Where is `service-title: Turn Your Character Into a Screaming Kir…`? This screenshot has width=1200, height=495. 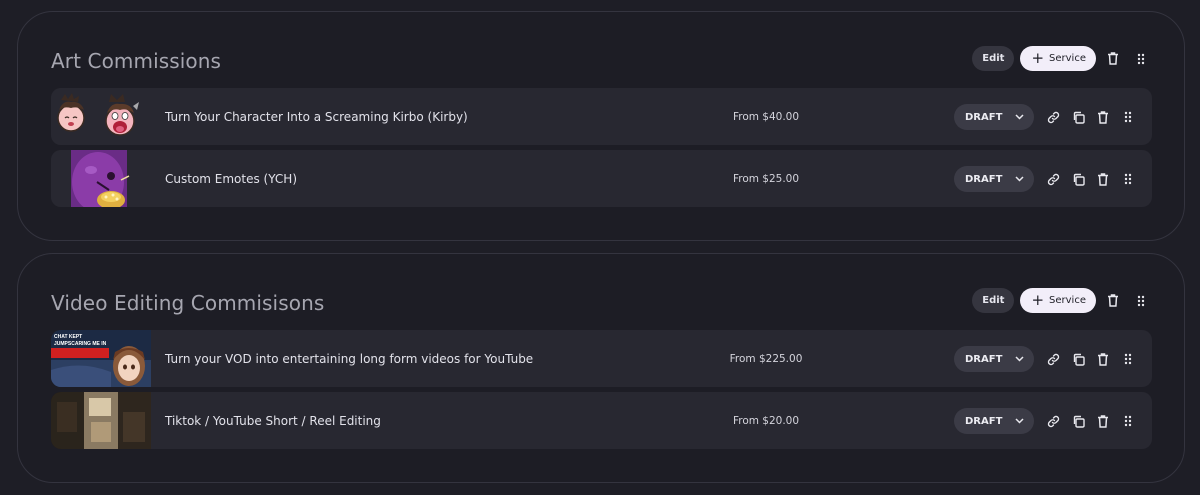 service-title: Turn Your Character Into a Screaming Kir… is located at coordinates (316, 116).